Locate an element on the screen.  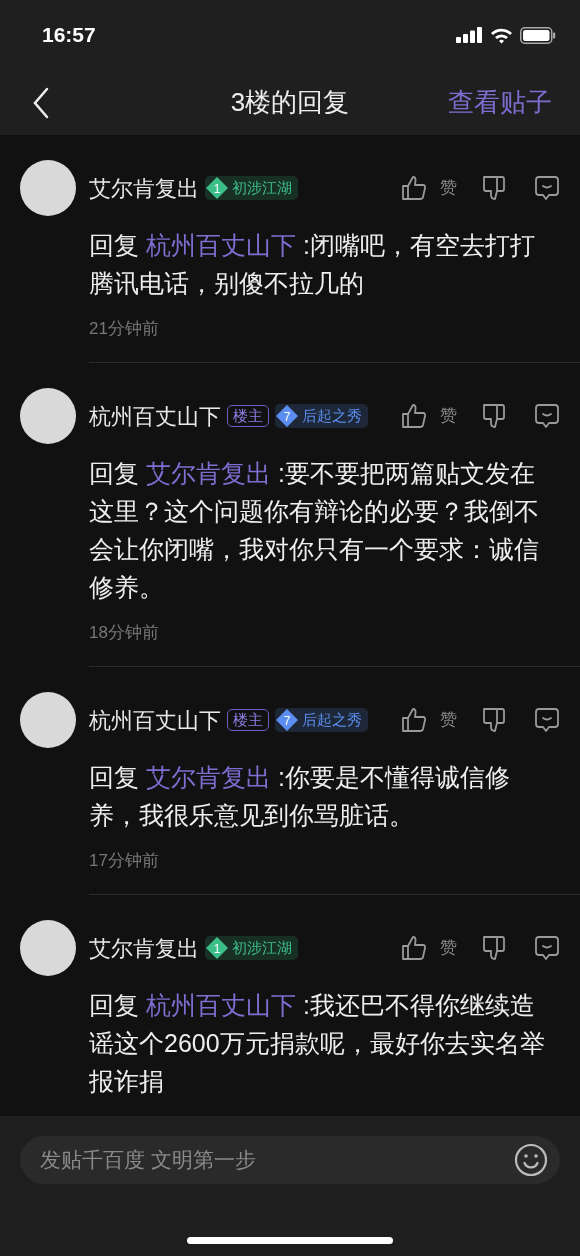
comment-input-field: 发贴千百度 文明第一步 is located at coordinates (290, 1160).